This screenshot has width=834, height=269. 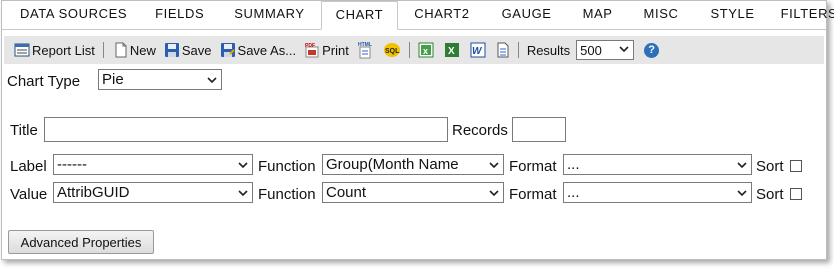 What do you see at coordinates (153, 192) in the screenshot?
I see `value-field-select: AttribGUID` at bounding box center [153, 192].